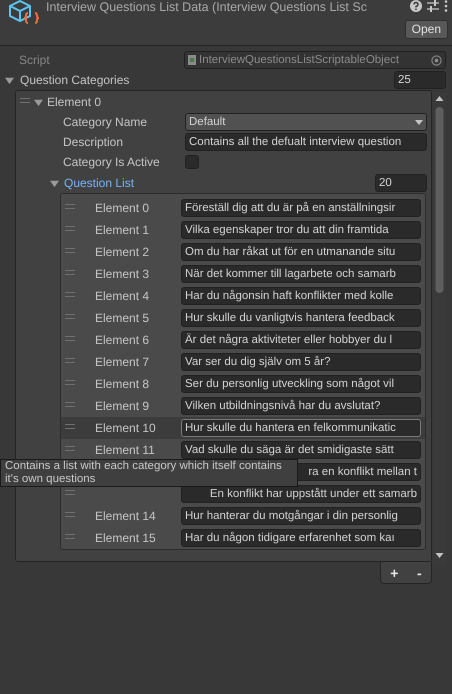 Image resolution: width=452 pixels, height=694 pixels. I want to click on element-label: Element 7, so click(122, 362).